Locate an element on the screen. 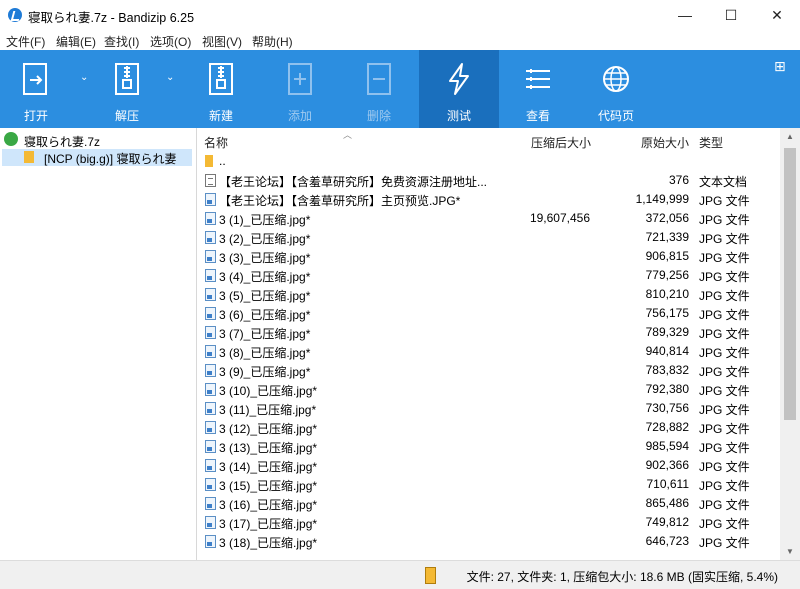 The image size is (800, 589). menu-options: 选项(O) is located at coordinates (170, 41).